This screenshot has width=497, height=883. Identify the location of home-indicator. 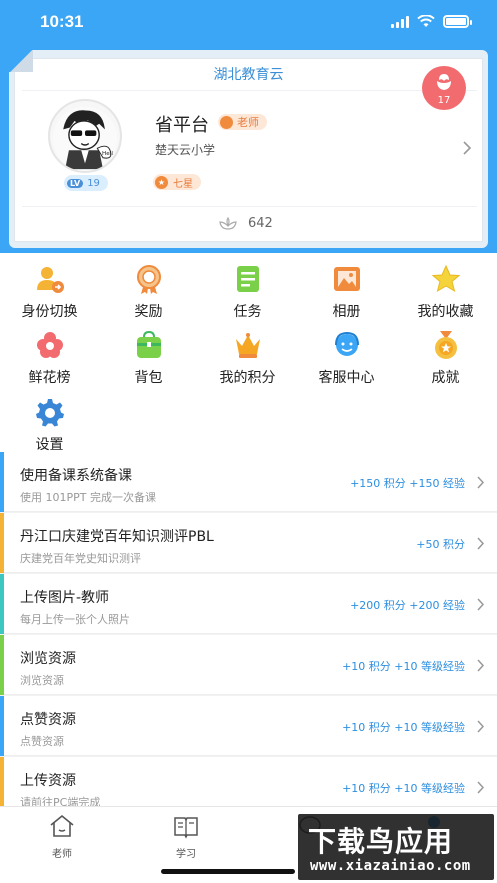
(228, 871).